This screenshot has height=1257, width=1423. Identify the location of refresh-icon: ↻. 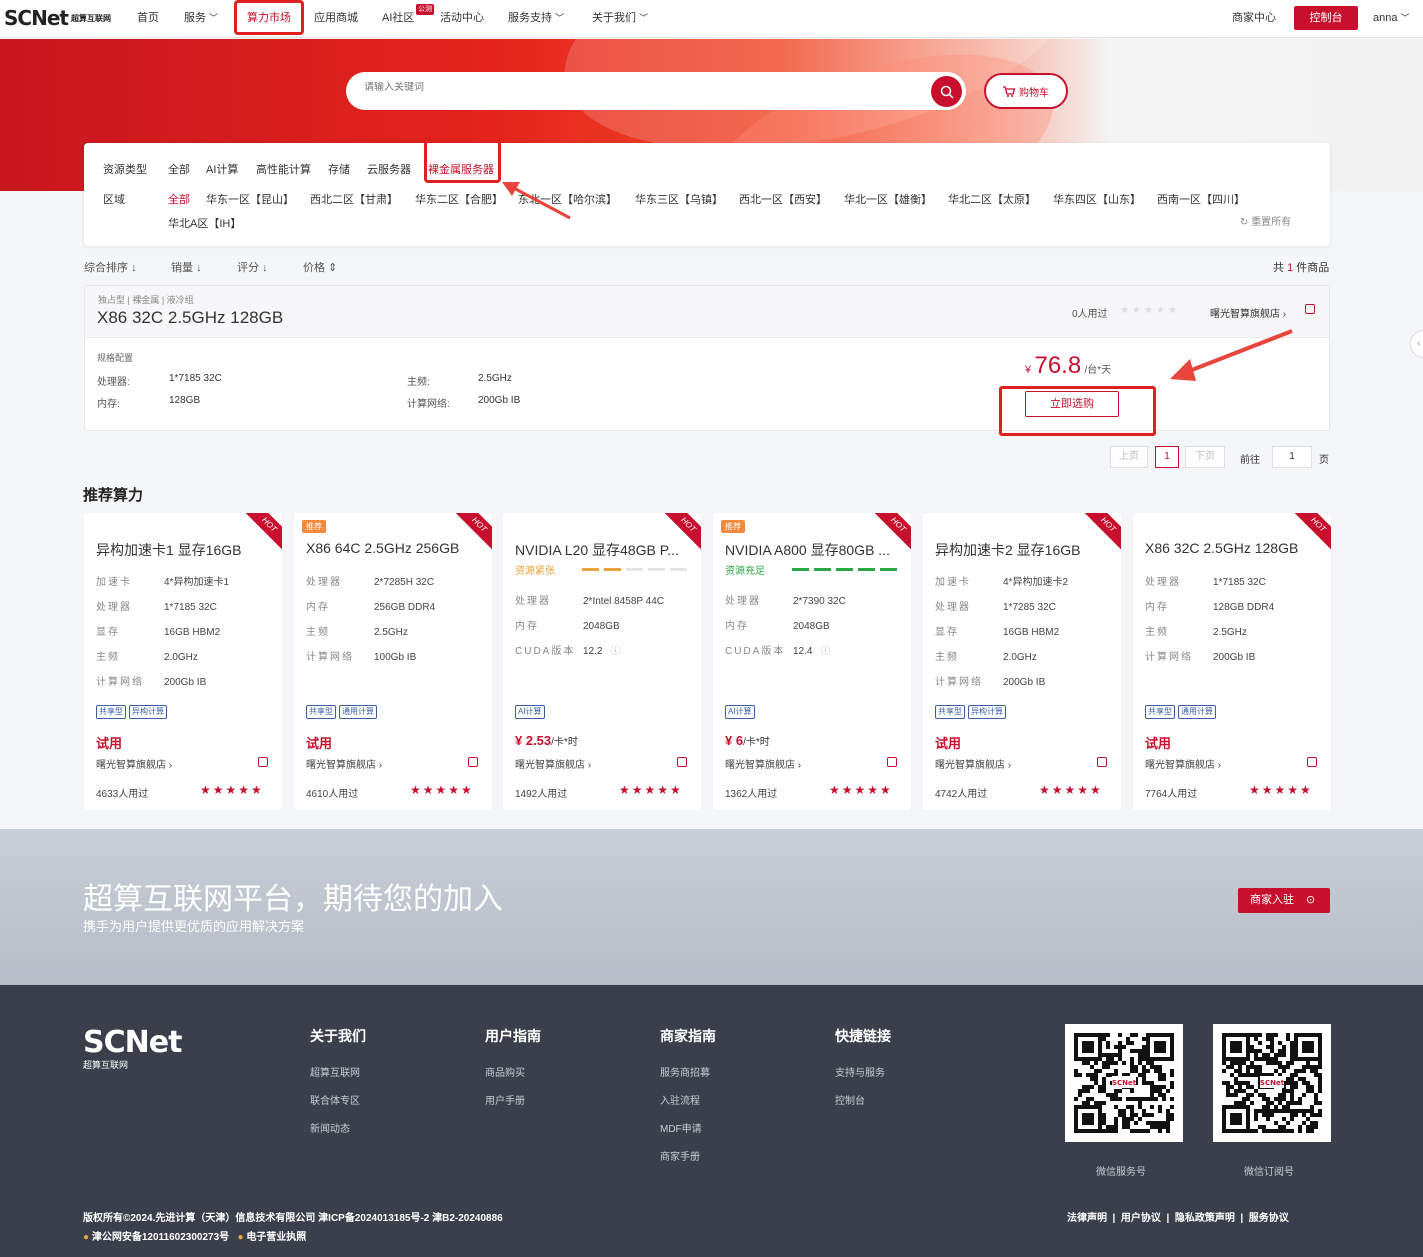
(1246, 222).